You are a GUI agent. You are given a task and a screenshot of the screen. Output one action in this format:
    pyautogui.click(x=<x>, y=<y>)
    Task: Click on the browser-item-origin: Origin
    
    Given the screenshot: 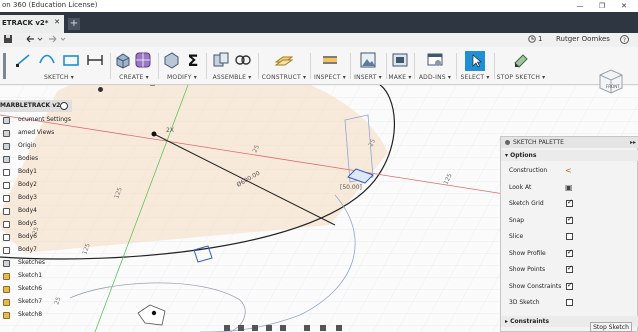 What is the action you would take?
    pyautogui.click(x=36, y=146)
    